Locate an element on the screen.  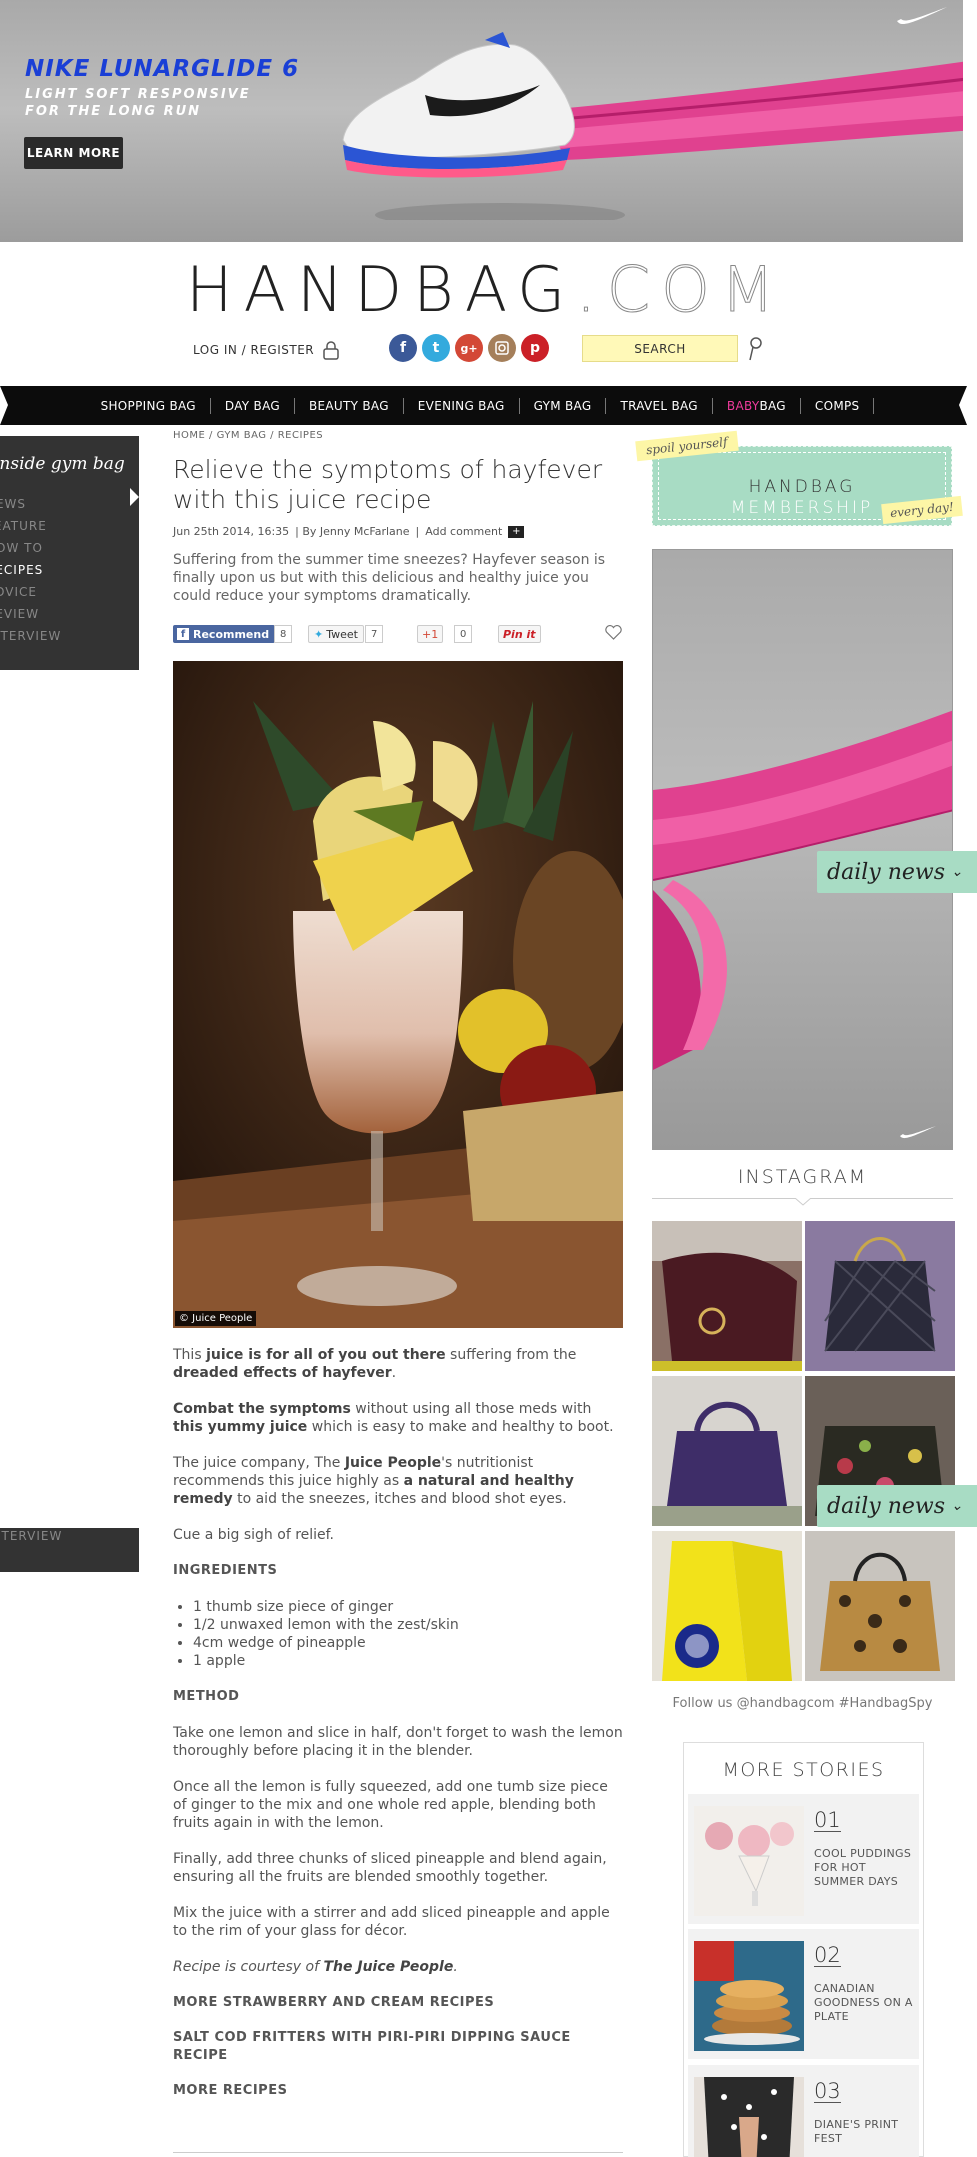
learn-more-button: LEARN MORE is located at coordinates (73, 153).